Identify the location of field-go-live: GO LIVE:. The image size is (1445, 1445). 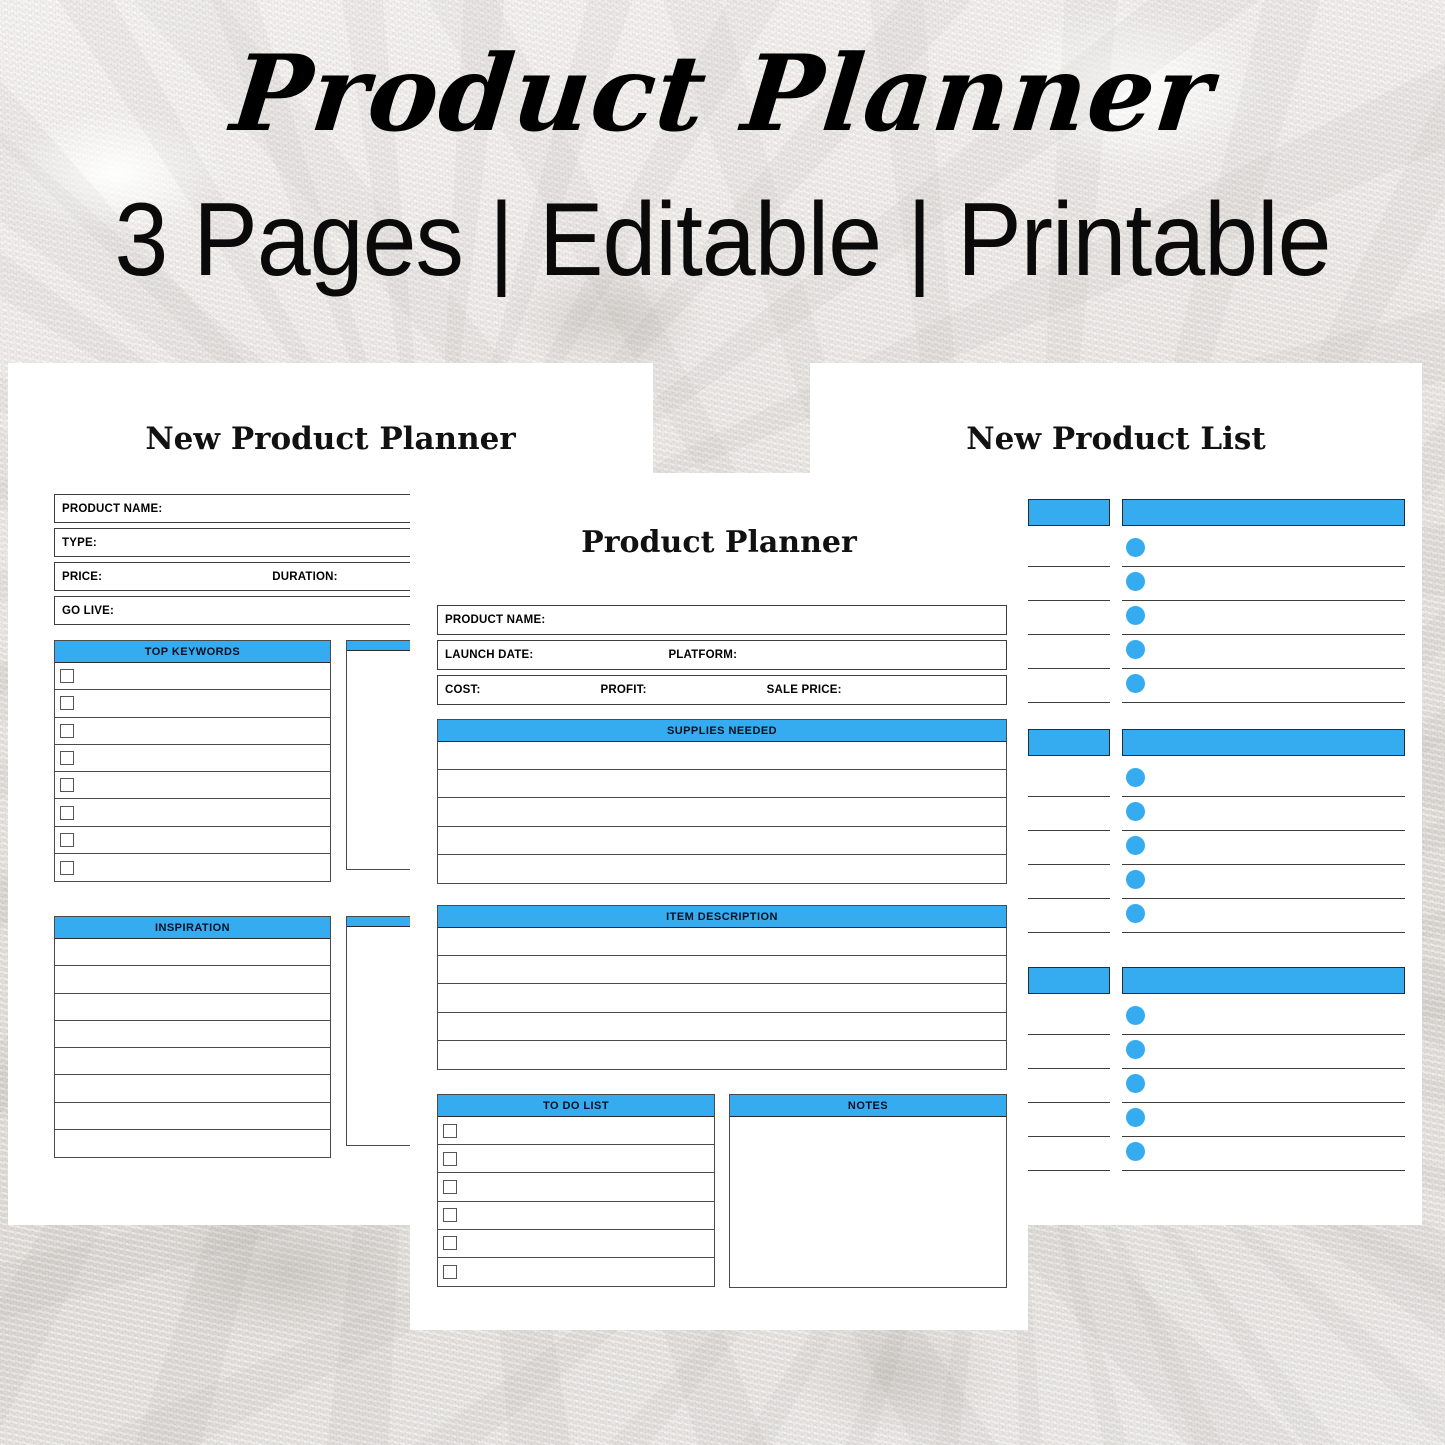
(237, 610).